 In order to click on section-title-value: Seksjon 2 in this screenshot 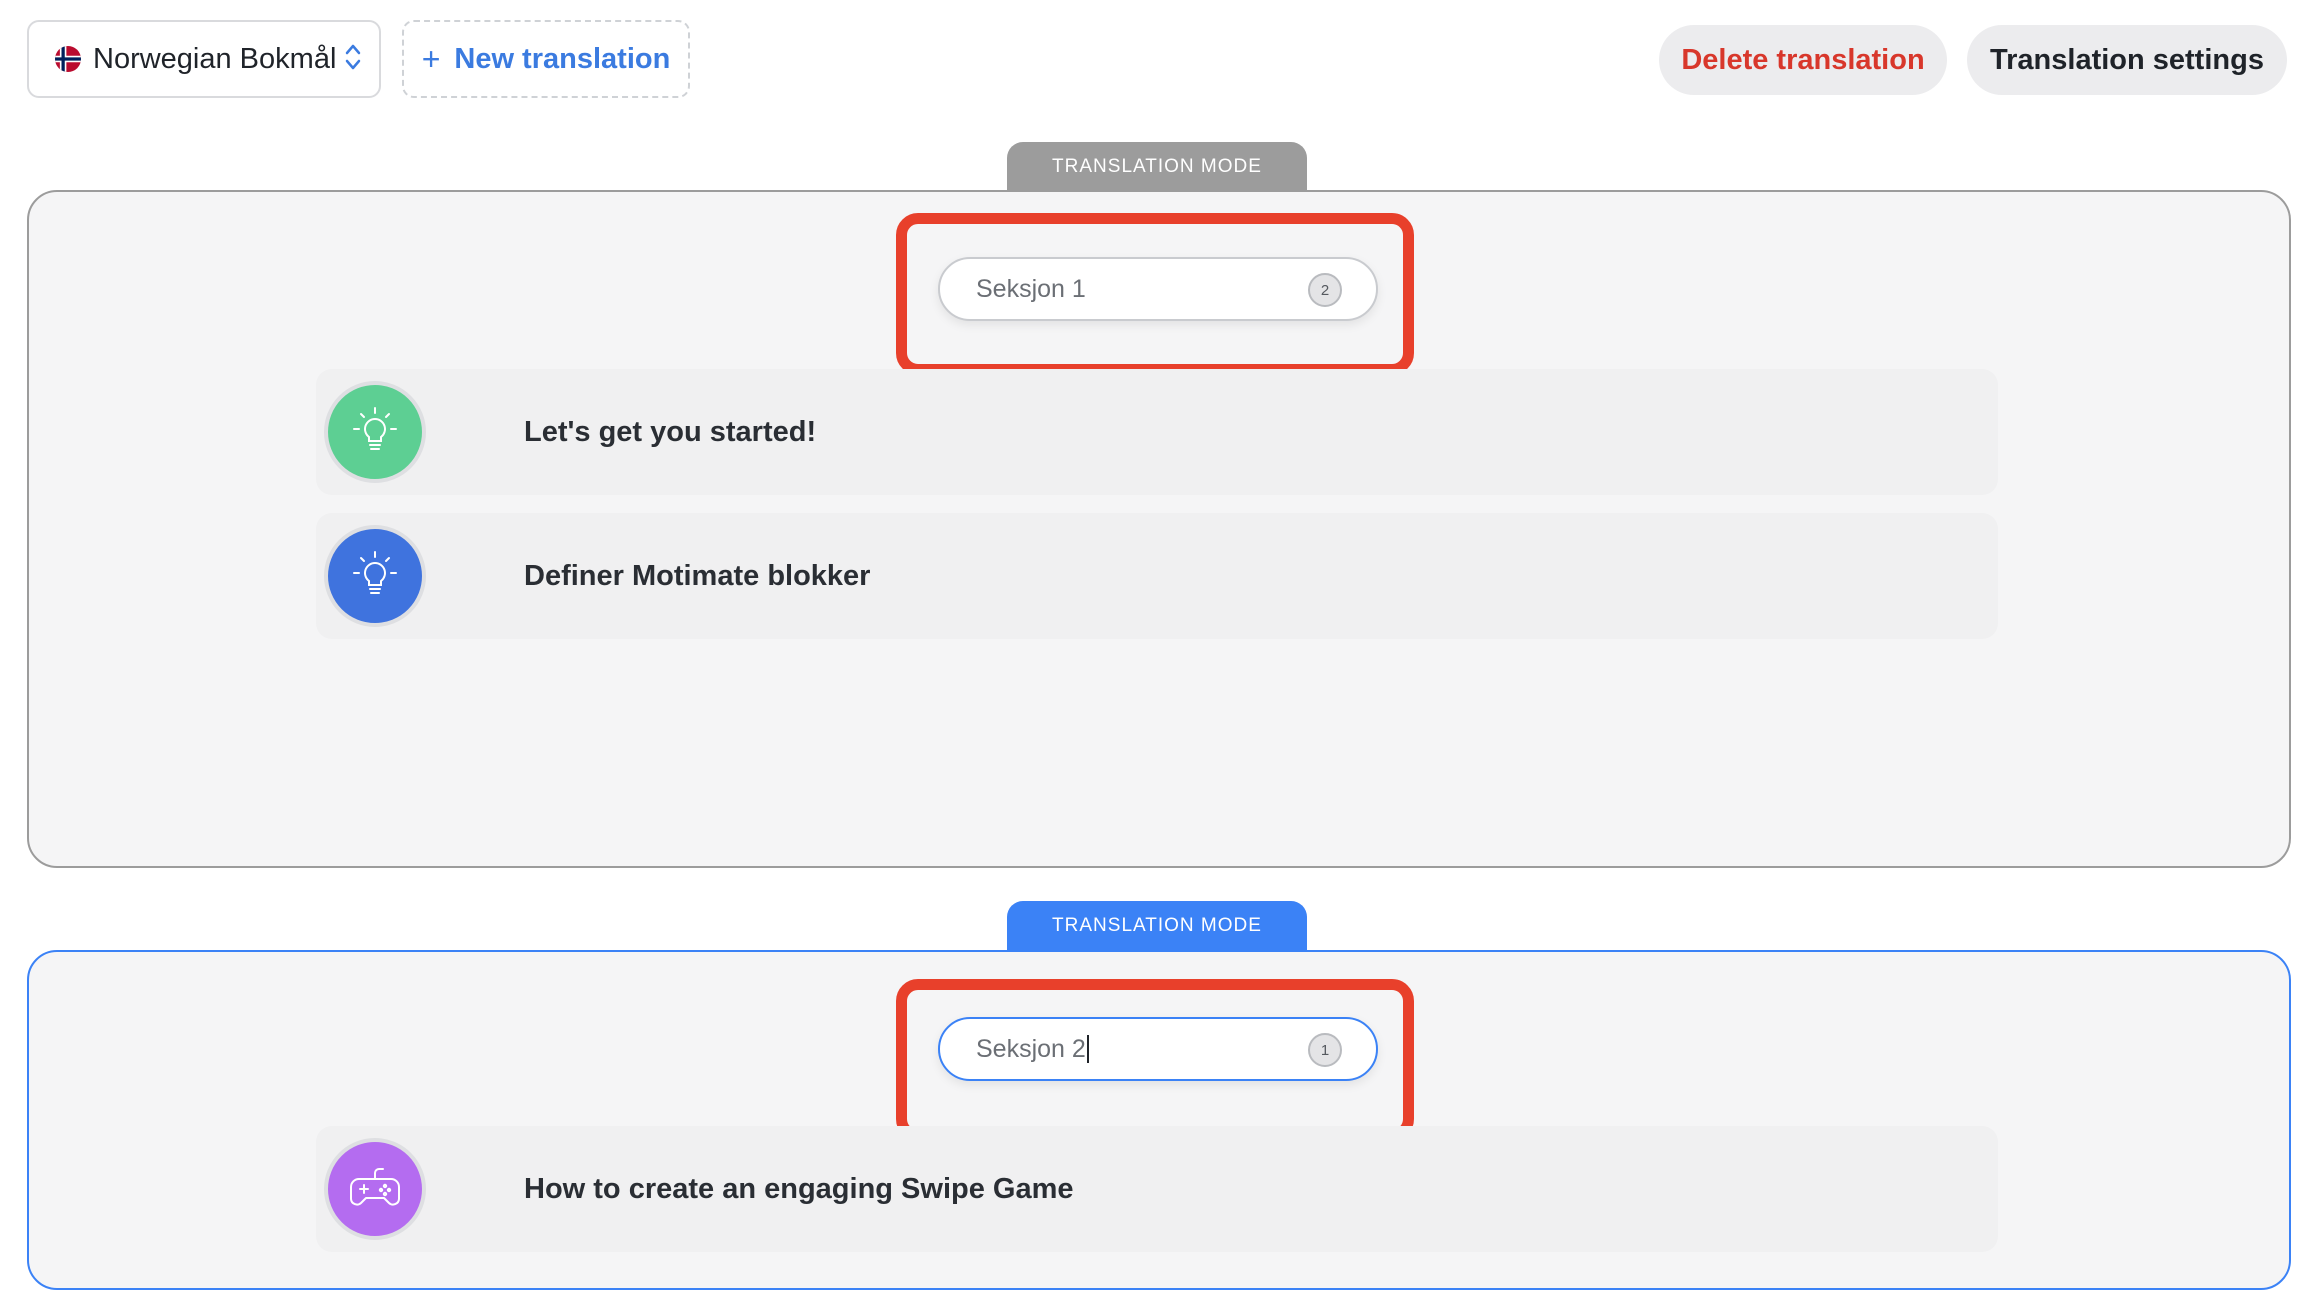, I will do `click(1031, 1048)`.